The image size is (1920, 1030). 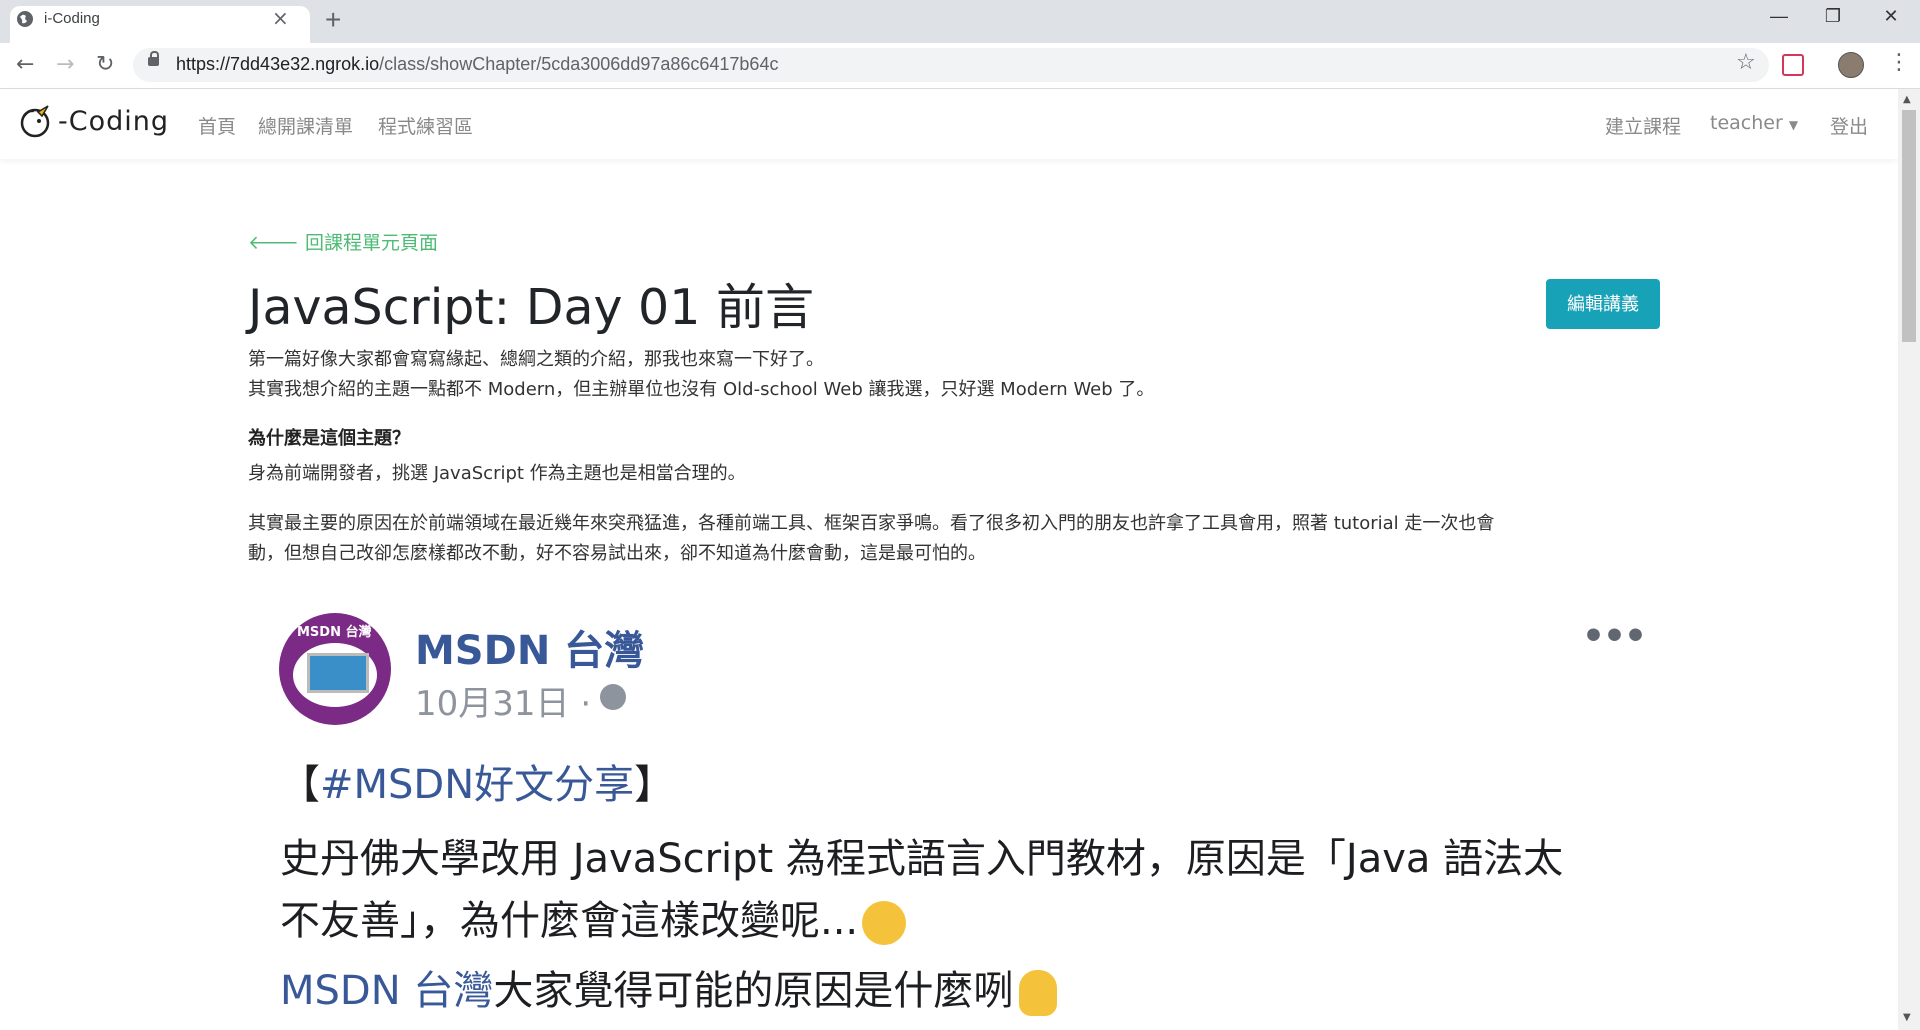 I want to click on paragraph-intro-line1: 第一篇好像大家都會寫寫緣起、總綱之類的介紹，那我也來寫一下好了。, so click(x=536, y=359).